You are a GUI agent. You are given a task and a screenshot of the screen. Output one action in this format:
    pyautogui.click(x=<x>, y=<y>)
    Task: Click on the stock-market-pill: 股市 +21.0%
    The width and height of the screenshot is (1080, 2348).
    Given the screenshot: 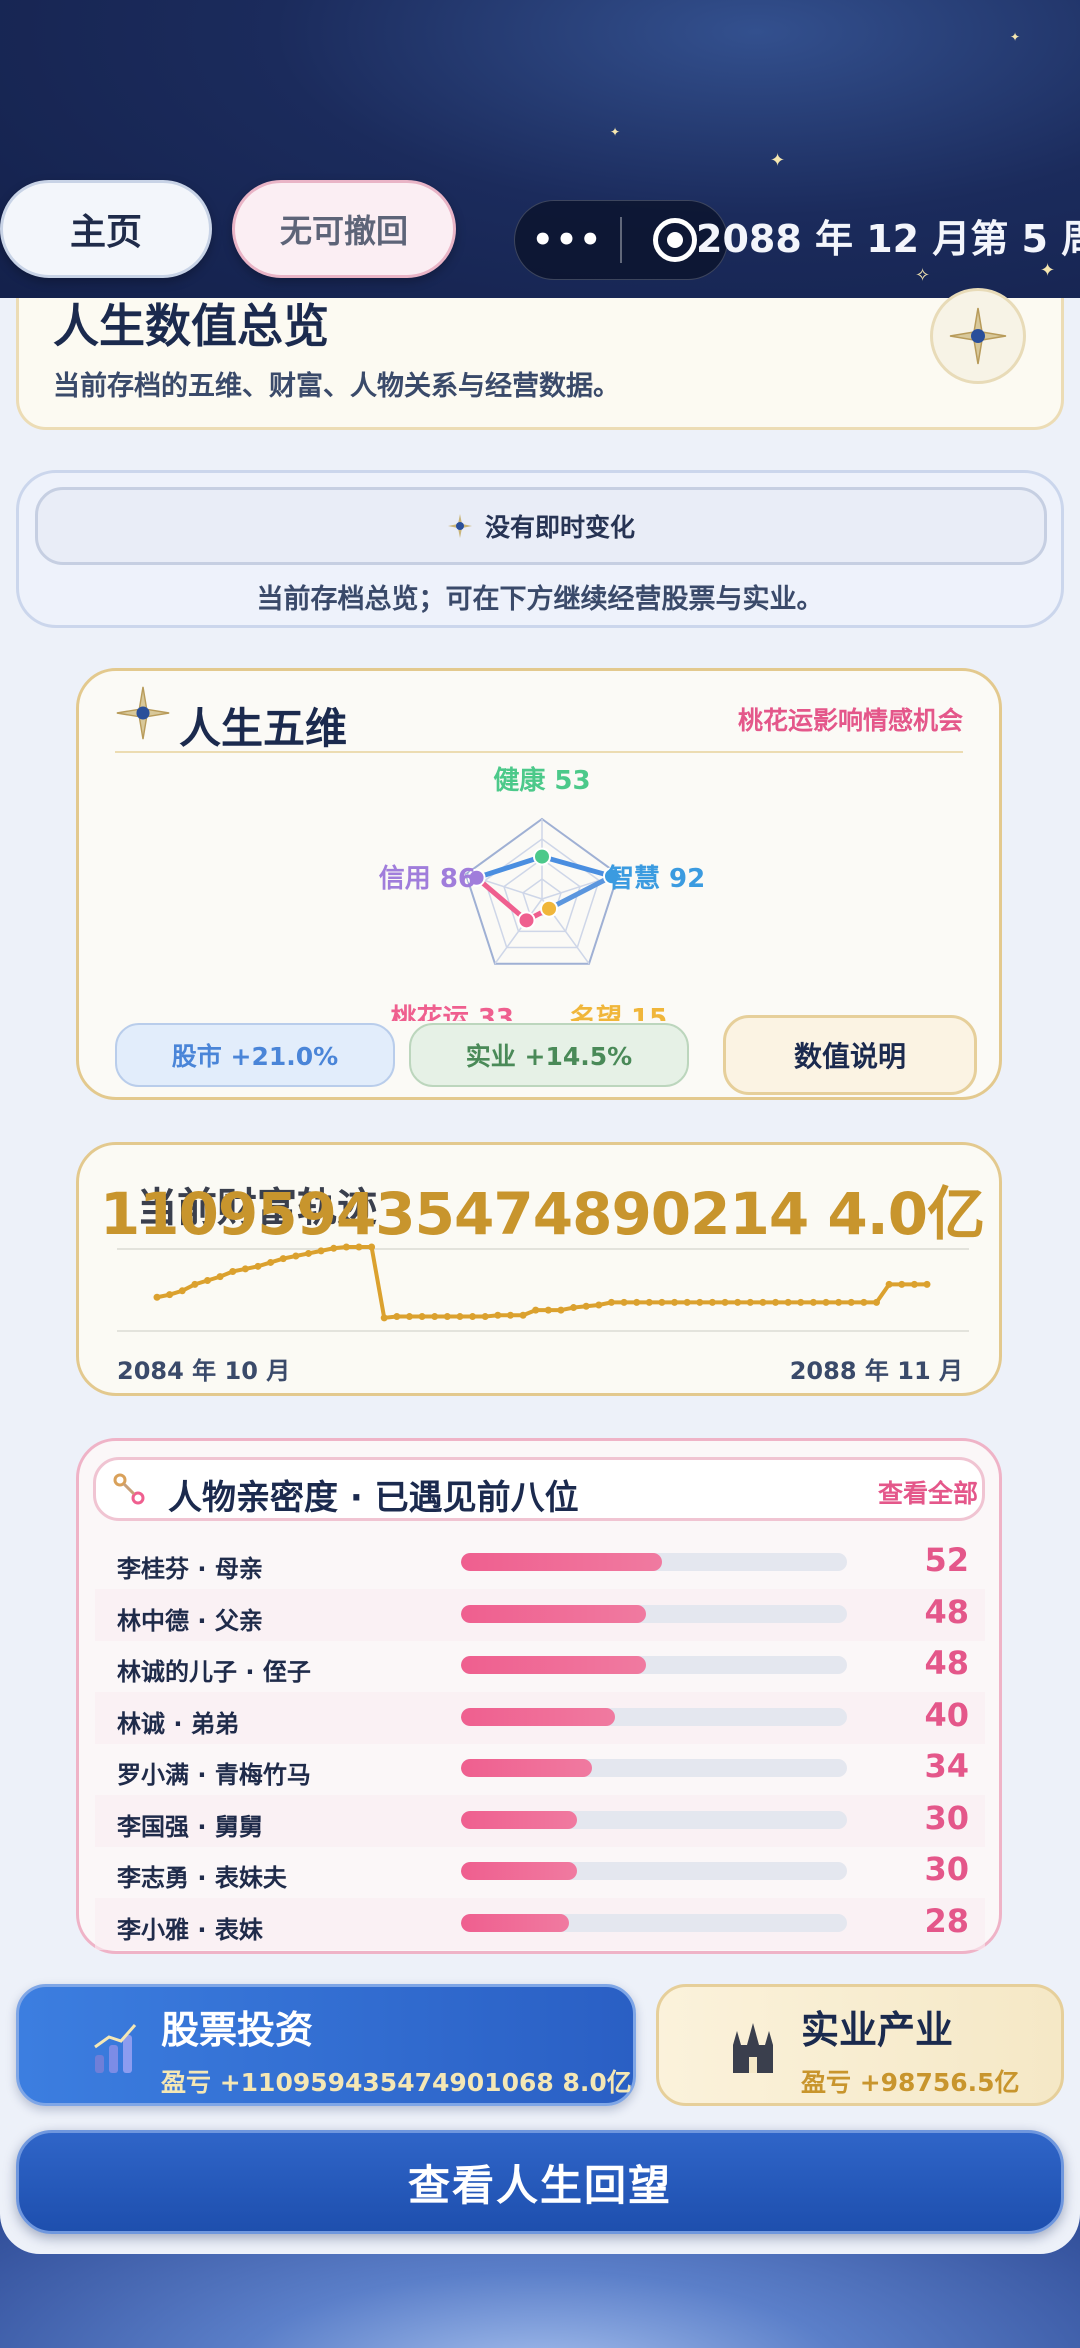 What is the action you would take?
    pyautogui.click(x=255, y=1055)
    